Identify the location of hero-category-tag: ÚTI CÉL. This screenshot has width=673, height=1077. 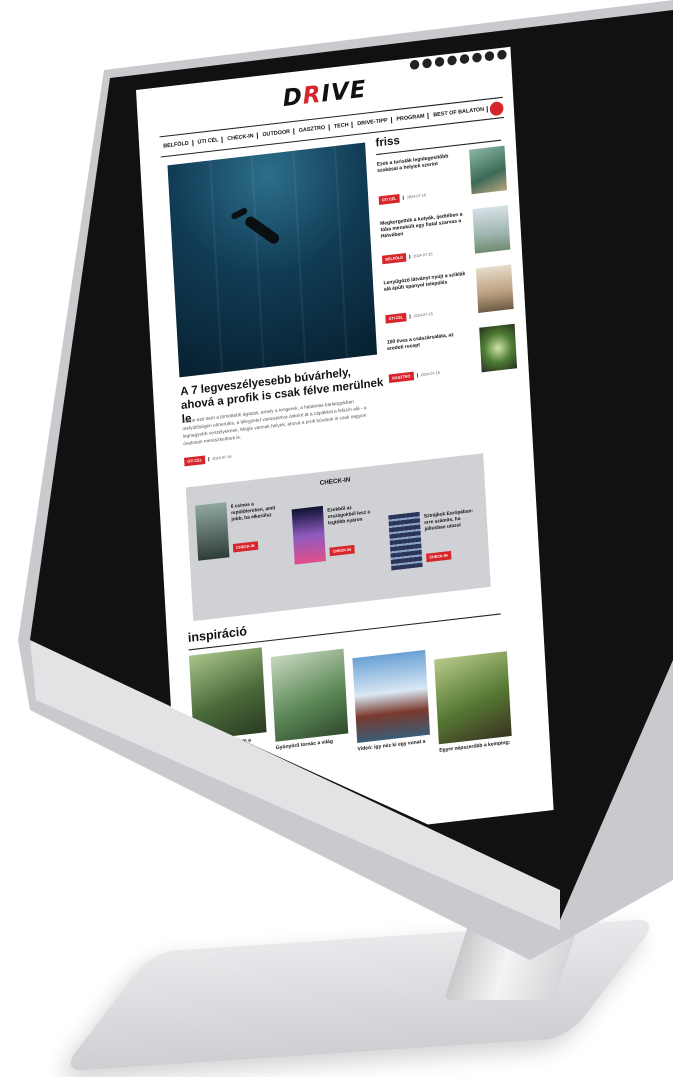
(195, 461).